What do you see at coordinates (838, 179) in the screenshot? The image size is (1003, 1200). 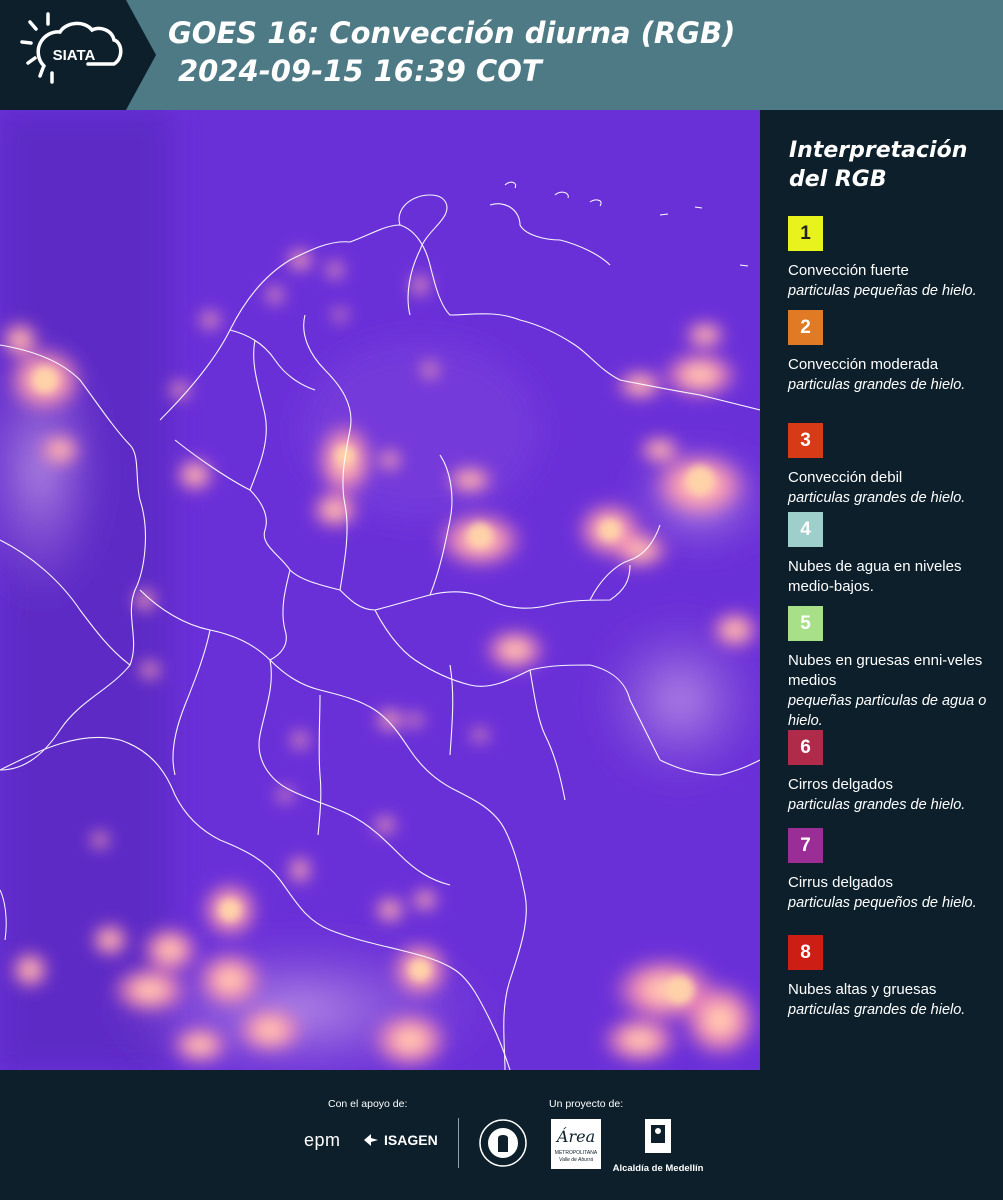 I see `legend-title-line-2: del RGB` at bounding box center [838, 179].